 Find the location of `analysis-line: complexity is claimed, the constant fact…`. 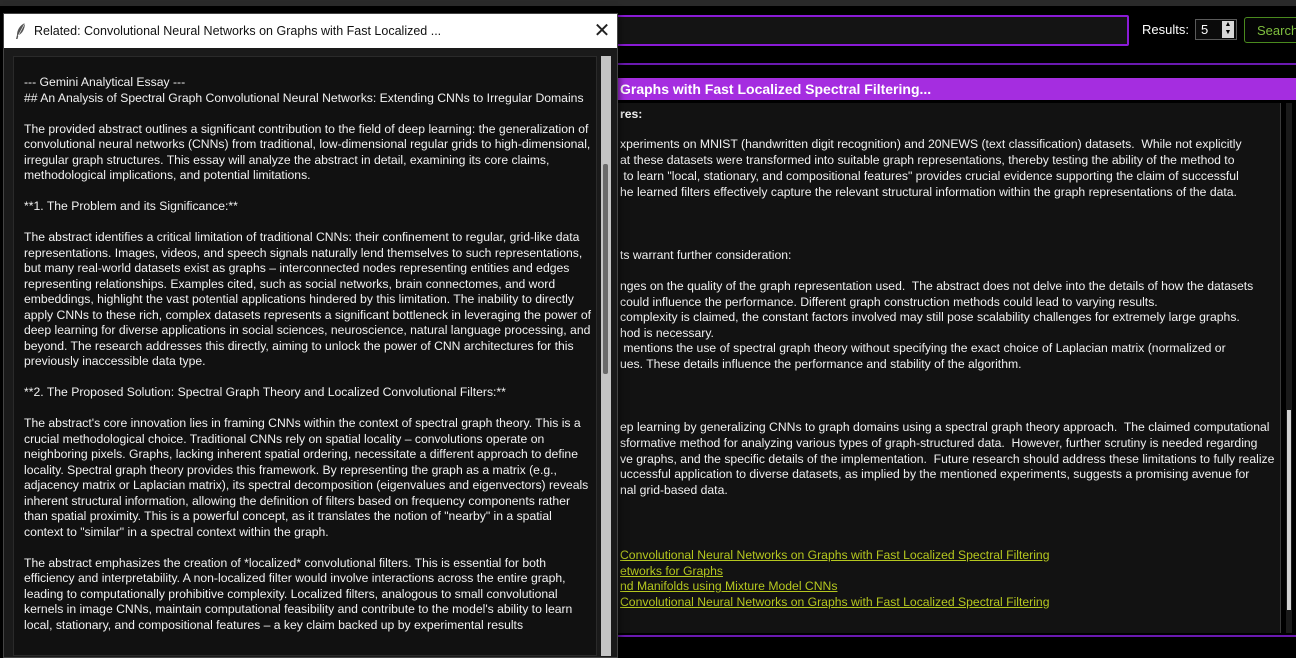

analysis-line: complexity is claimed, the constant fact… is located at coordinates (930, 317).